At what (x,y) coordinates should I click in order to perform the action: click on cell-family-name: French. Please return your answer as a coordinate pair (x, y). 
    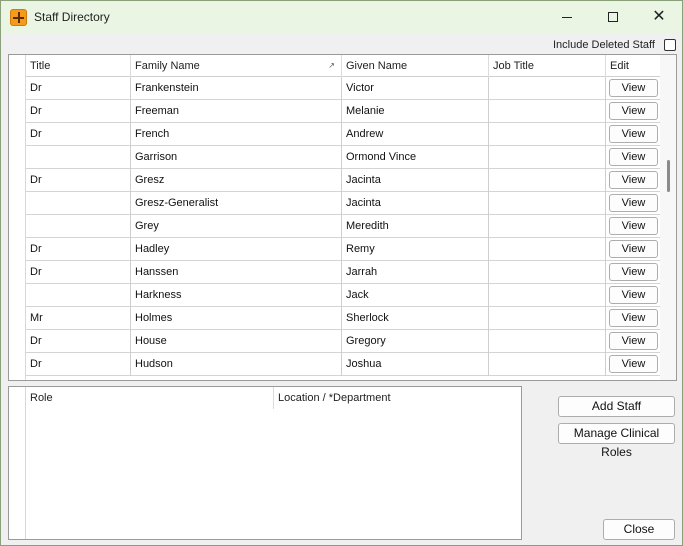
    Looking at the image, I should click on (236, 134).